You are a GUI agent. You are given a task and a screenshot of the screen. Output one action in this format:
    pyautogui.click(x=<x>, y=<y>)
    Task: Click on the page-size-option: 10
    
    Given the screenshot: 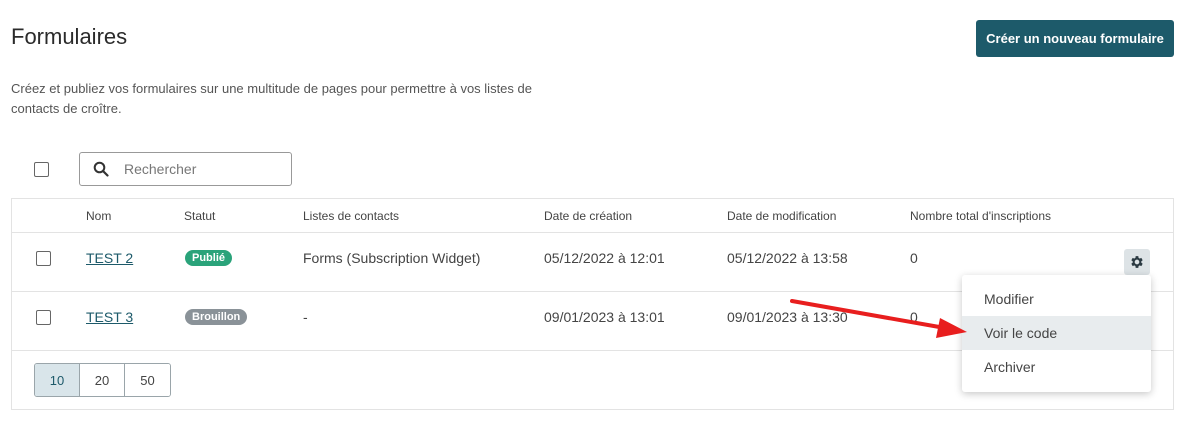 What is the action you would take?
    pyautogui.click(x=57, y=380)
    